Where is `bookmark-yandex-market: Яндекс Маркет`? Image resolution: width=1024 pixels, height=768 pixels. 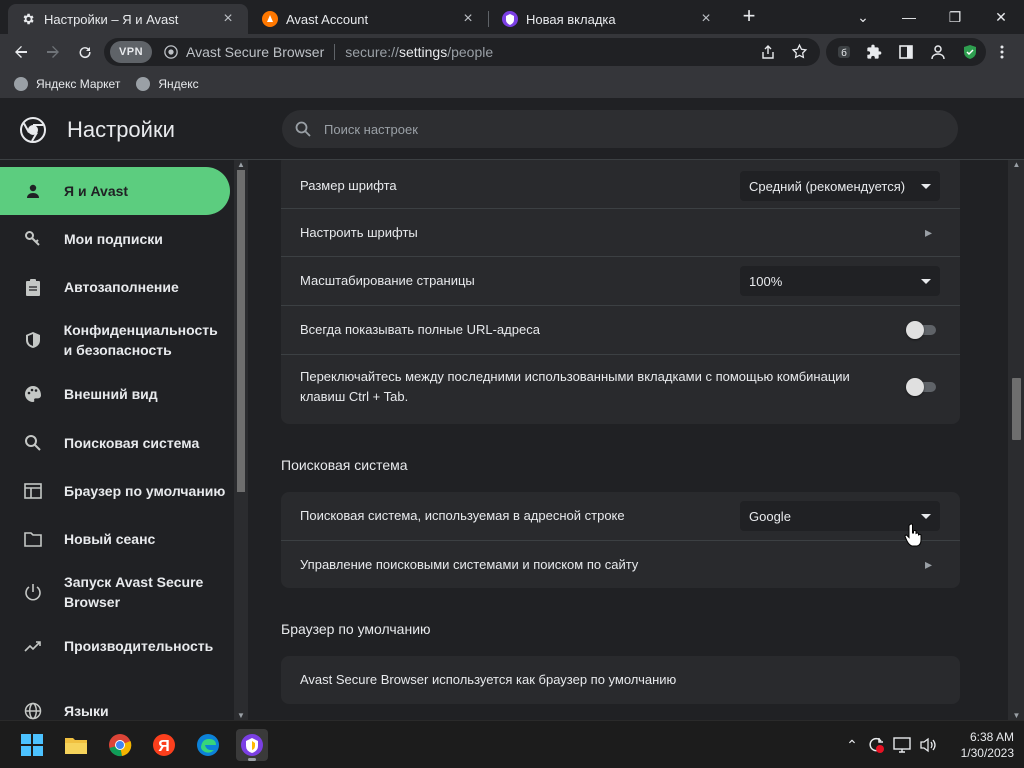 bookmark-yandex-market: Яндекс Маркет is located at coordinates (67, 84).